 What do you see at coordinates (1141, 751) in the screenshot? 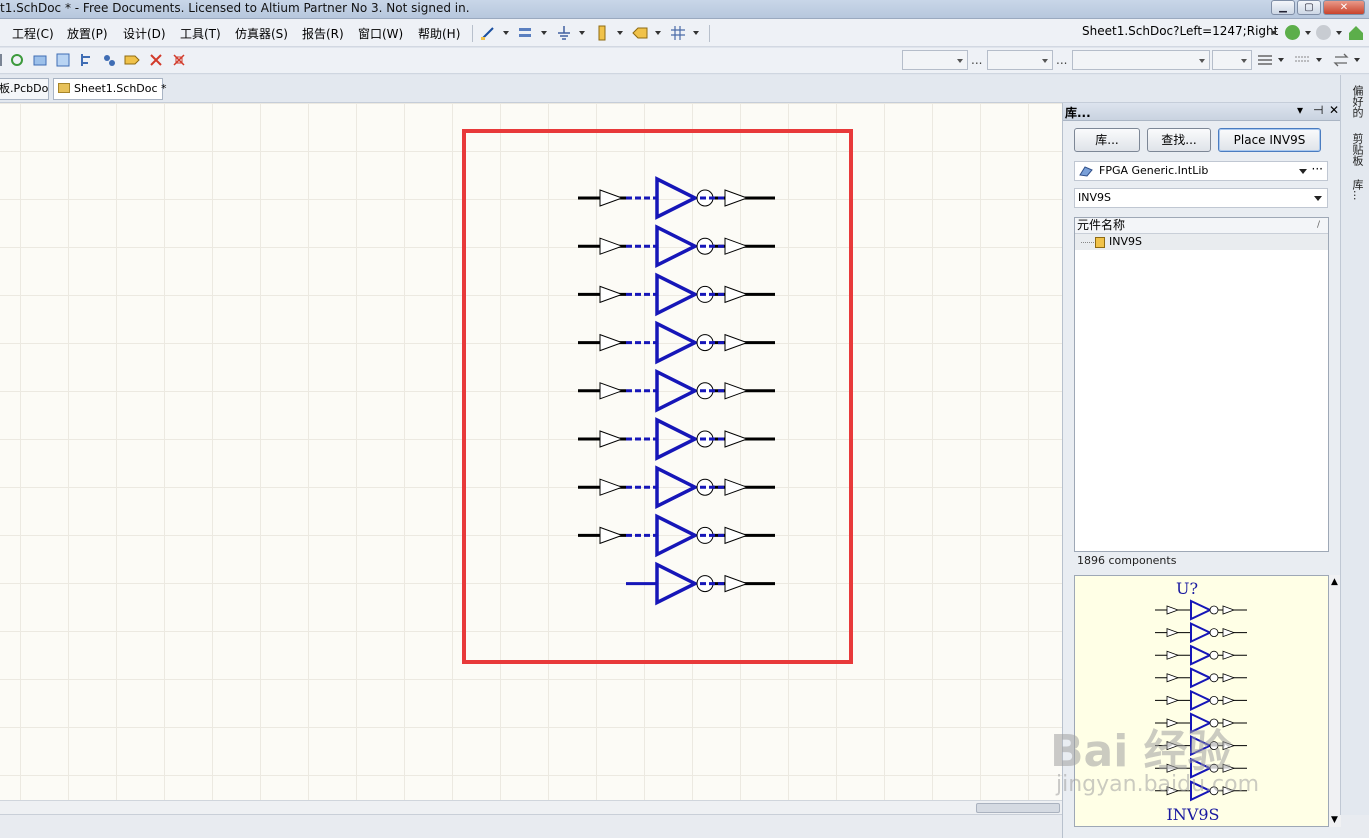
I see `watermark-logo: Bai 经验` at bounding box center [1141, 751].